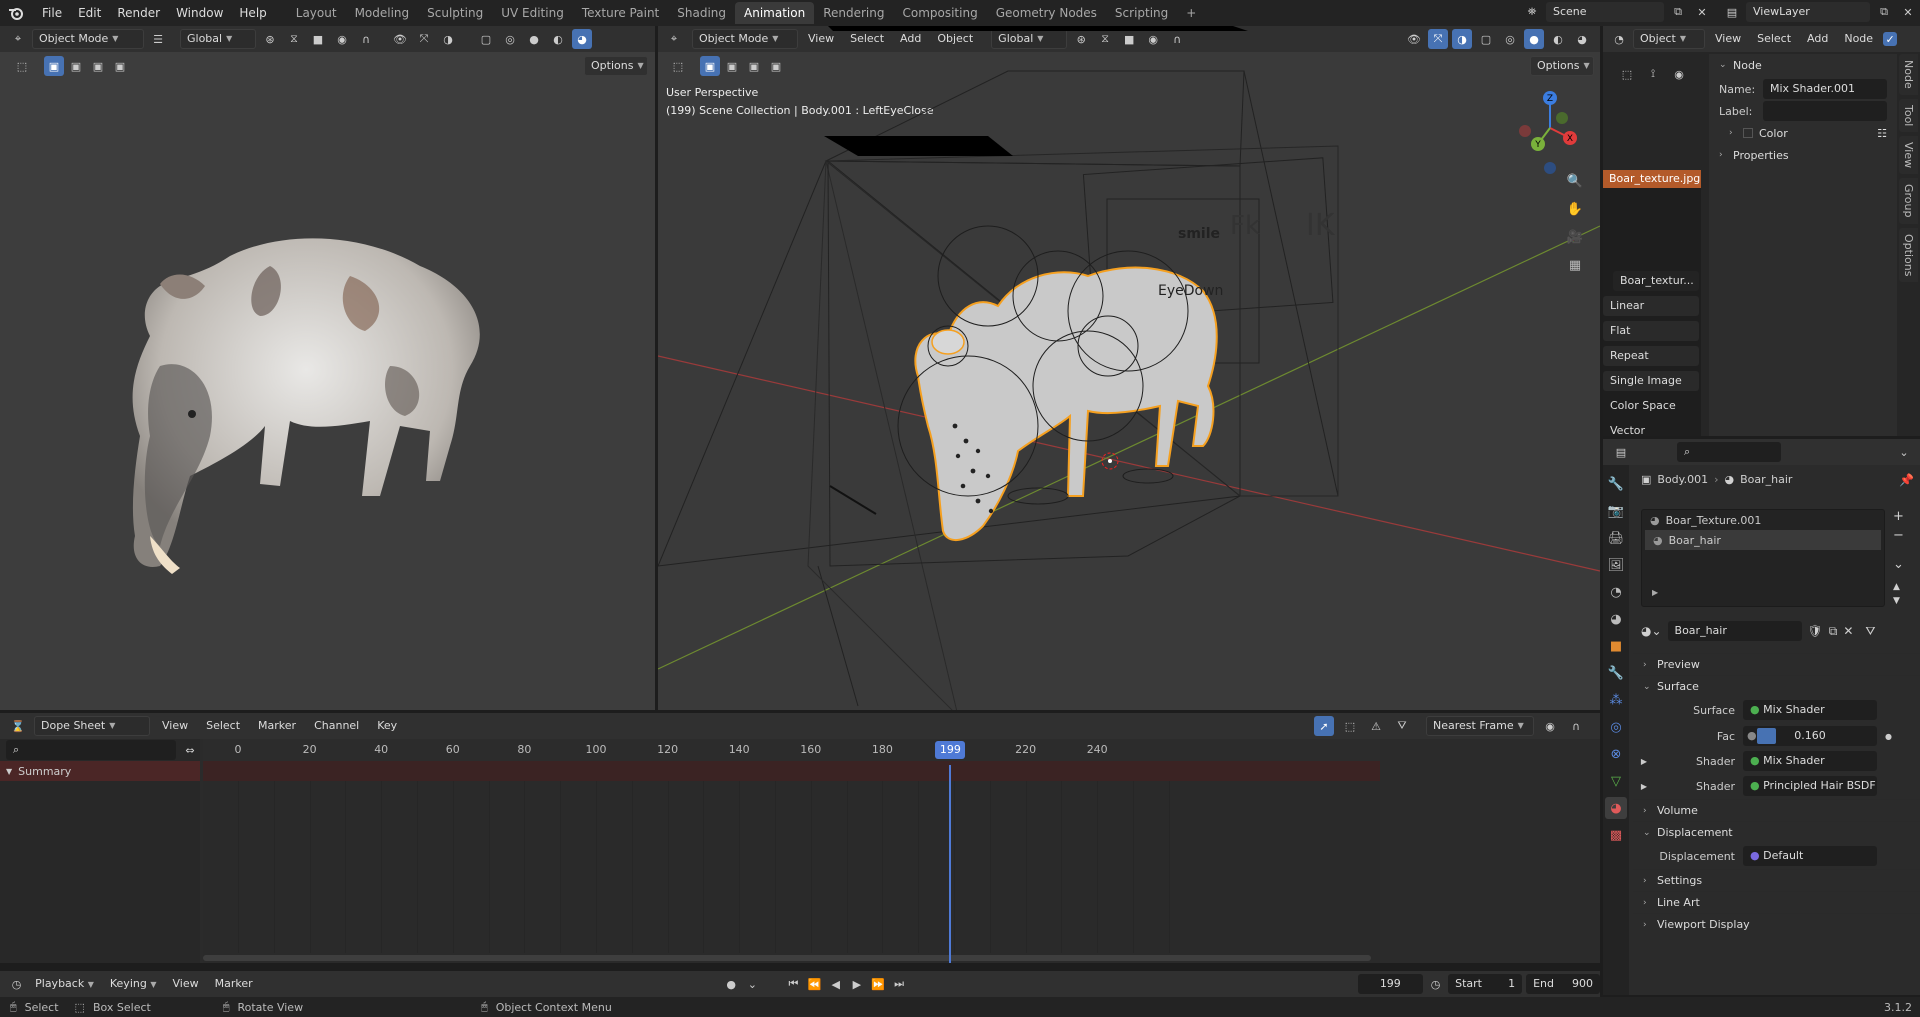 Image resolution: width=1920 pixels, height=1017 pixels. Describe the element at coordinates (18, 726) in the screenshot. I see `editor-type-icon: ⌛` at that location.